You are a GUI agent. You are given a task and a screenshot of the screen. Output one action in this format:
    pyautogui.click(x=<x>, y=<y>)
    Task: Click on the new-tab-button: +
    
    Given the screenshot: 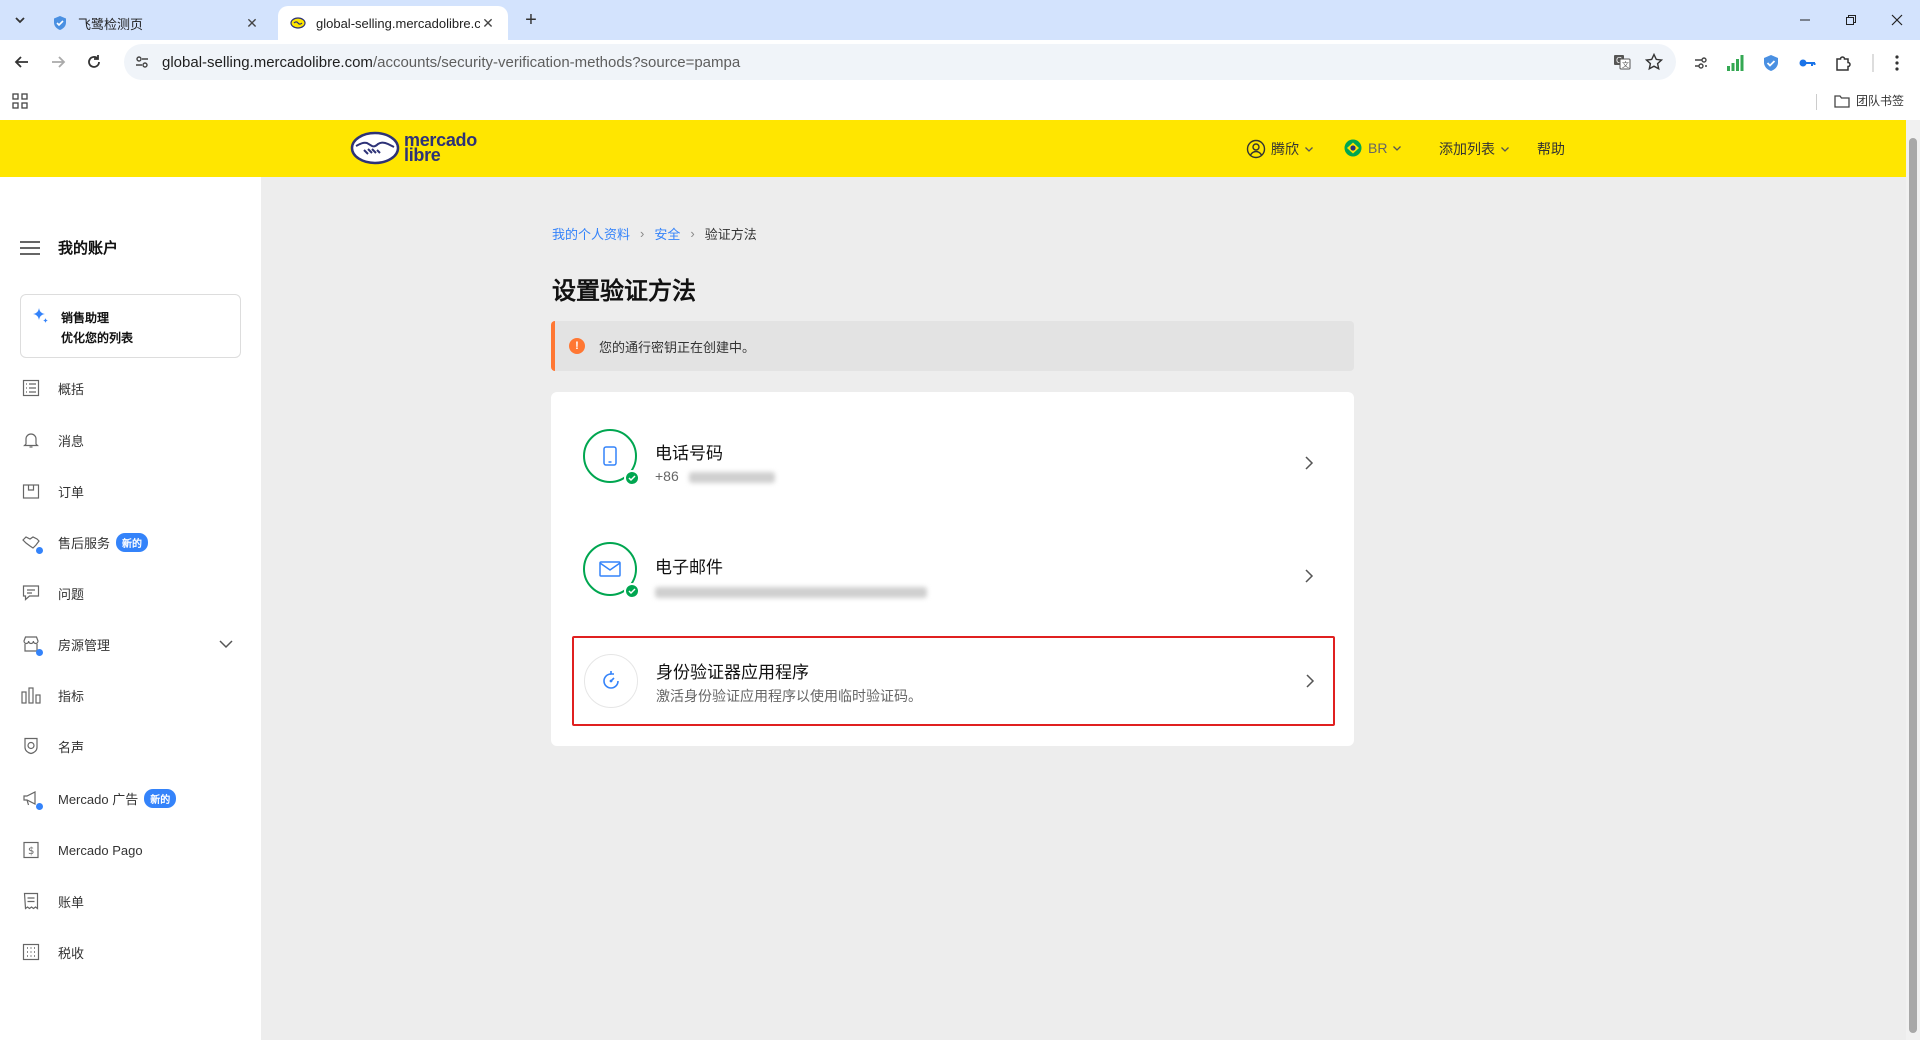 What is the action you would take?
    pyautogui.click(x=531, y=20)
    